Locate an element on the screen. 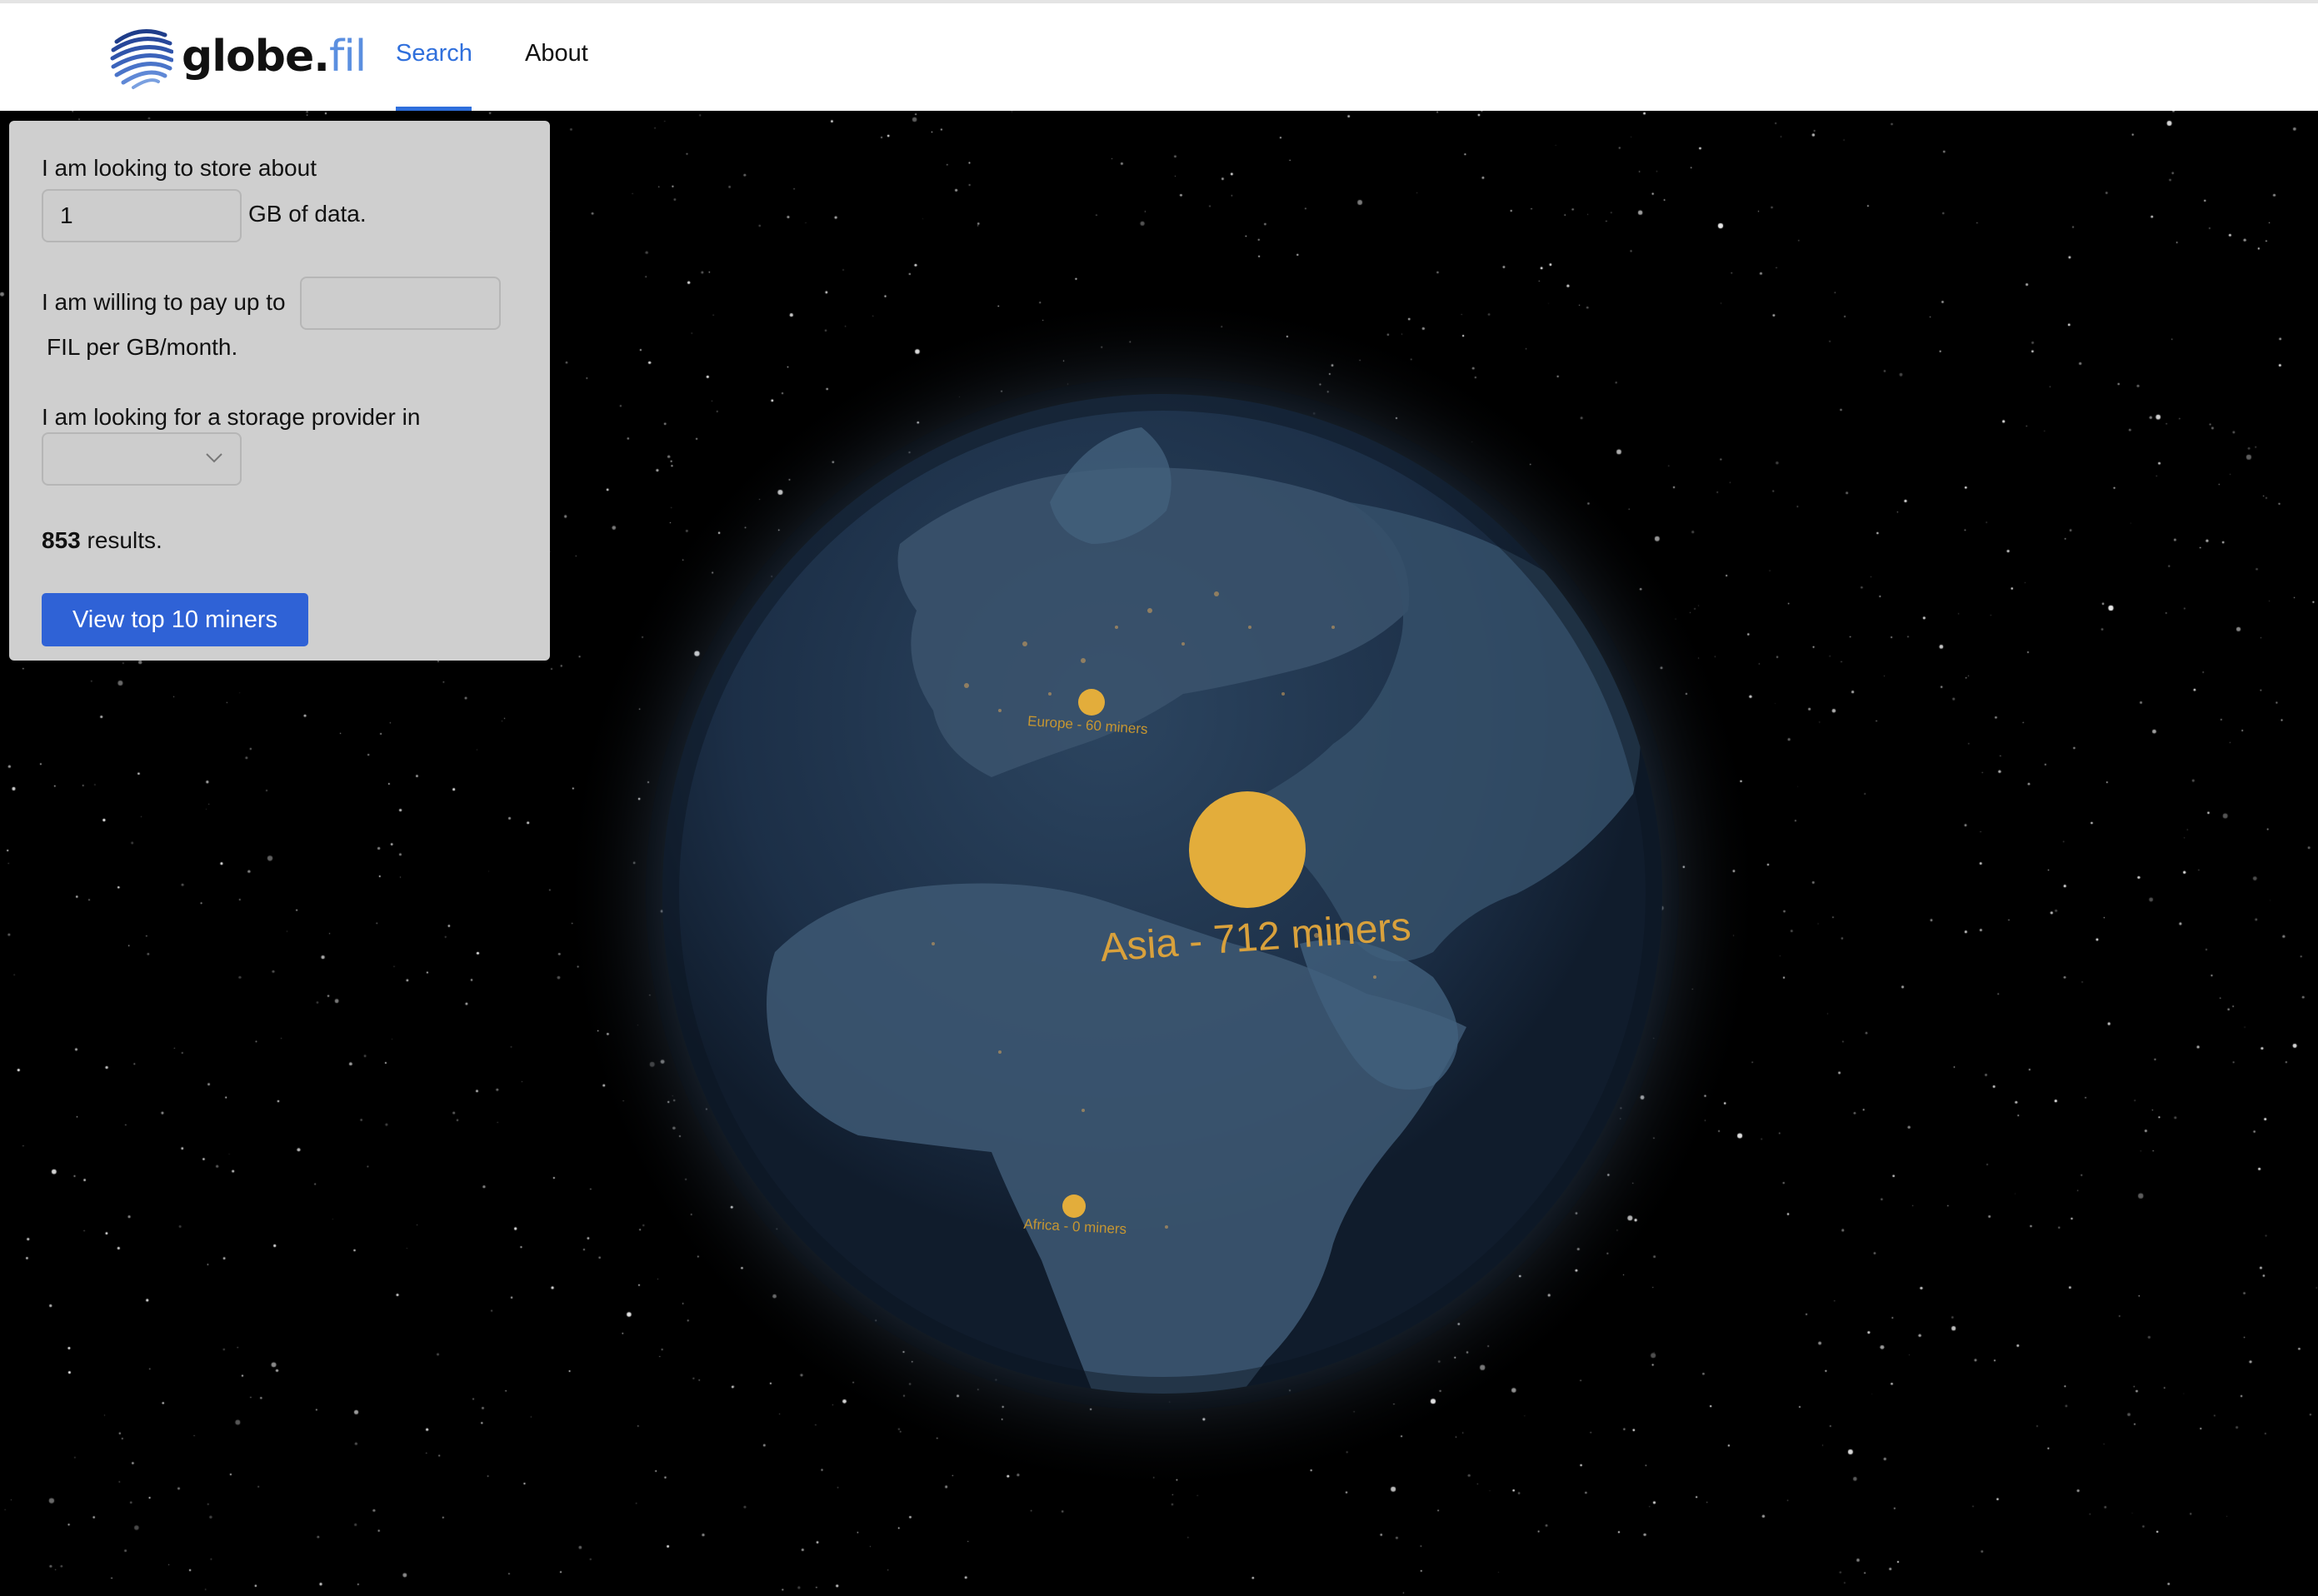 Image resolution: width=2318 pixels, height=1596 pixels. results-count: 853 is located at coordinates (61, 540).